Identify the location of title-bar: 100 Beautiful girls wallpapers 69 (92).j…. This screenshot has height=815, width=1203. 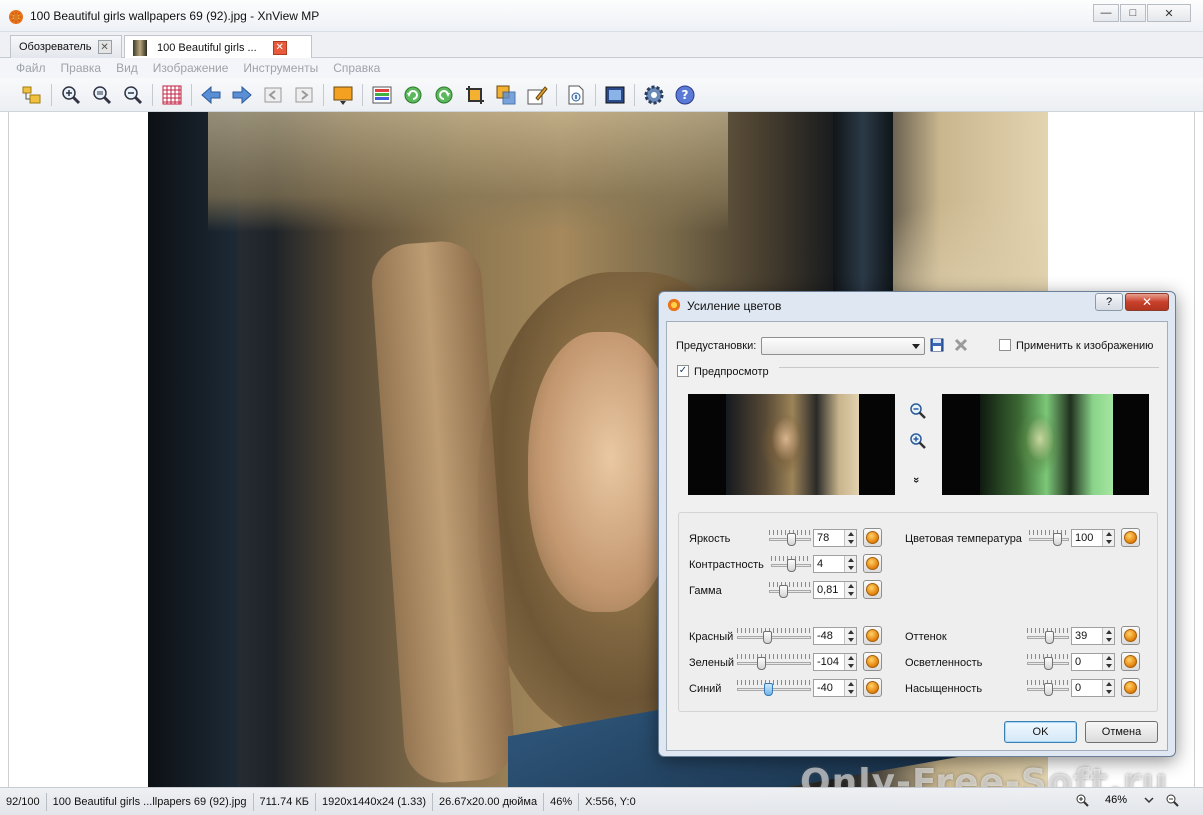
(601, 16).